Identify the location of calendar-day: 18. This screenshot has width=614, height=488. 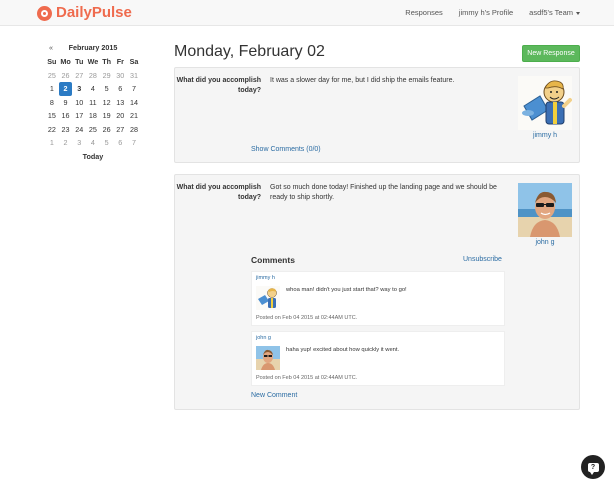
(93, 116).